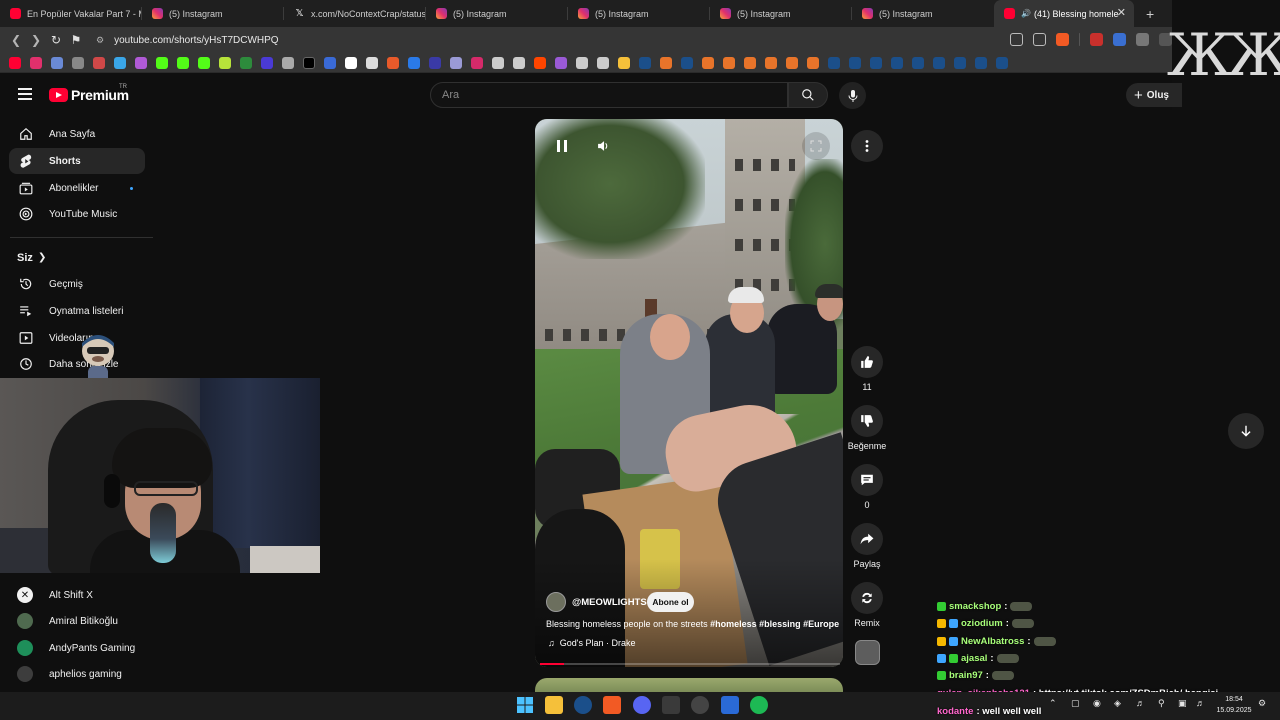 This screenshot has height=720, width=1280. Describe the element at coordinates (1140, 703) in the screenshot. I see `tray-volume-icon: ♬` at that location.